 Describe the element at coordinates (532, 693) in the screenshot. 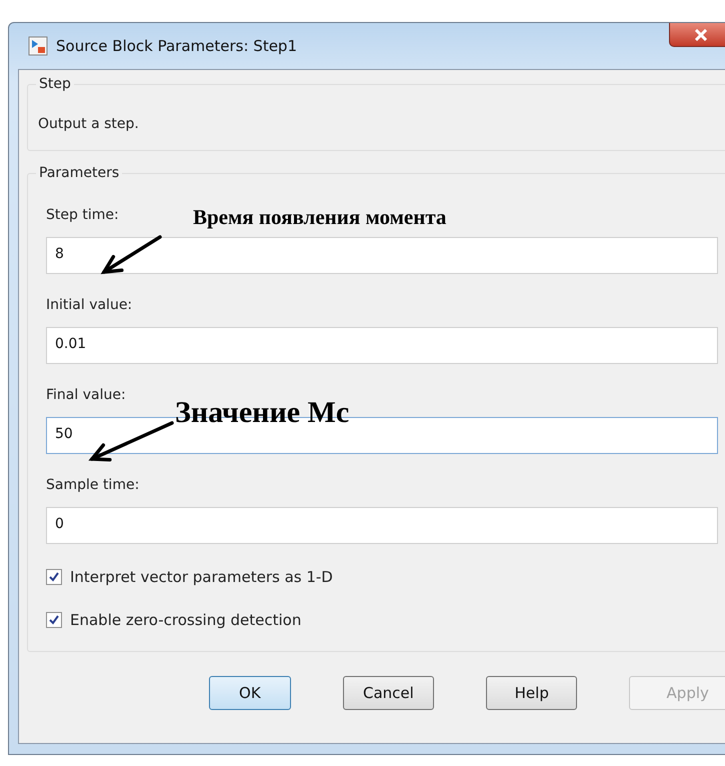

I see `dialog-button: Help` at that location.